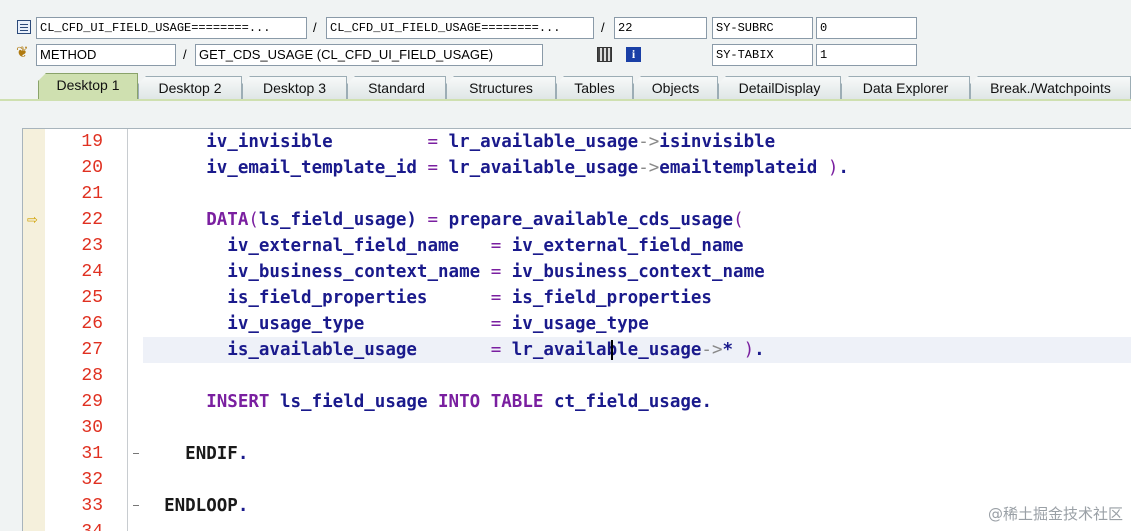 The height and width of the screenshot is (531, 1131). Describe the element at coordinates (905, 87) in the screenshot. I see `tab-data-explorer: Data Explorer` at that location.